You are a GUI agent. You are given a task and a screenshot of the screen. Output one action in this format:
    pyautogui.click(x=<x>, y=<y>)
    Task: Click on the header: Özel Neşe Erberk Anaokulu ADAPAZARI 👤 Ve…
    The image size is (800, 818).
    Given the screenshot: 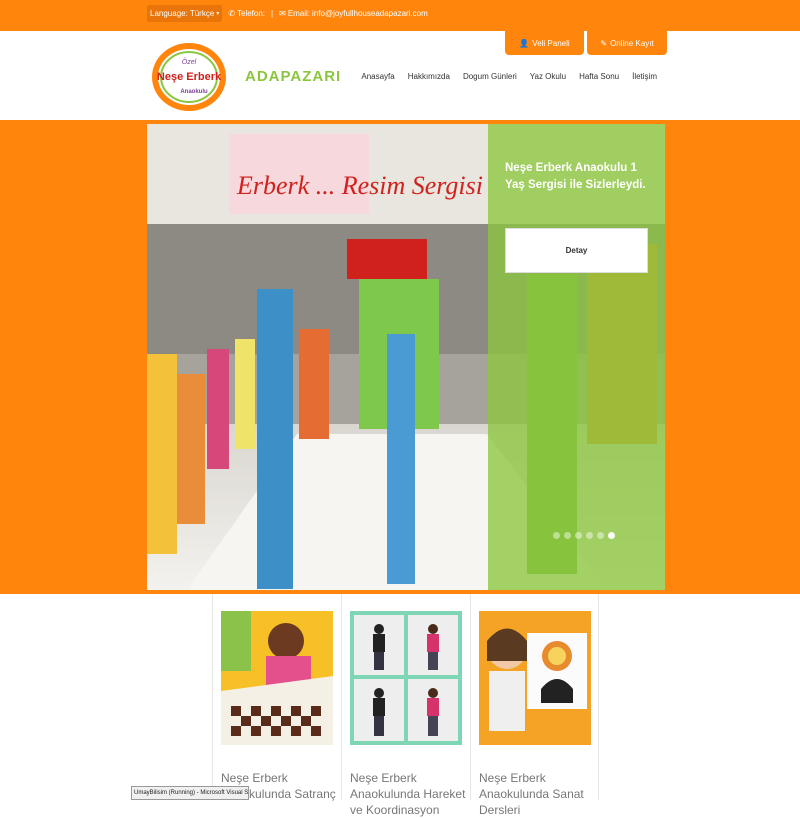 What is the action you would take?
    pyautogui.click(x=400, y=75)
    